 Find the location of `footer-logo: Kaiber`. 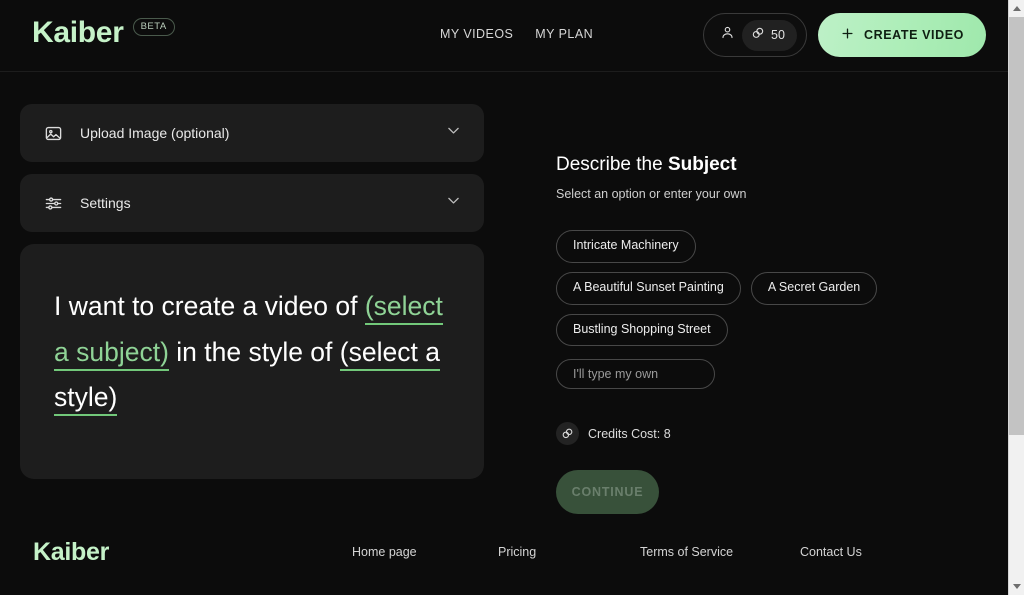

footer-logo: Kaiber is located at coordinates (71, 552).